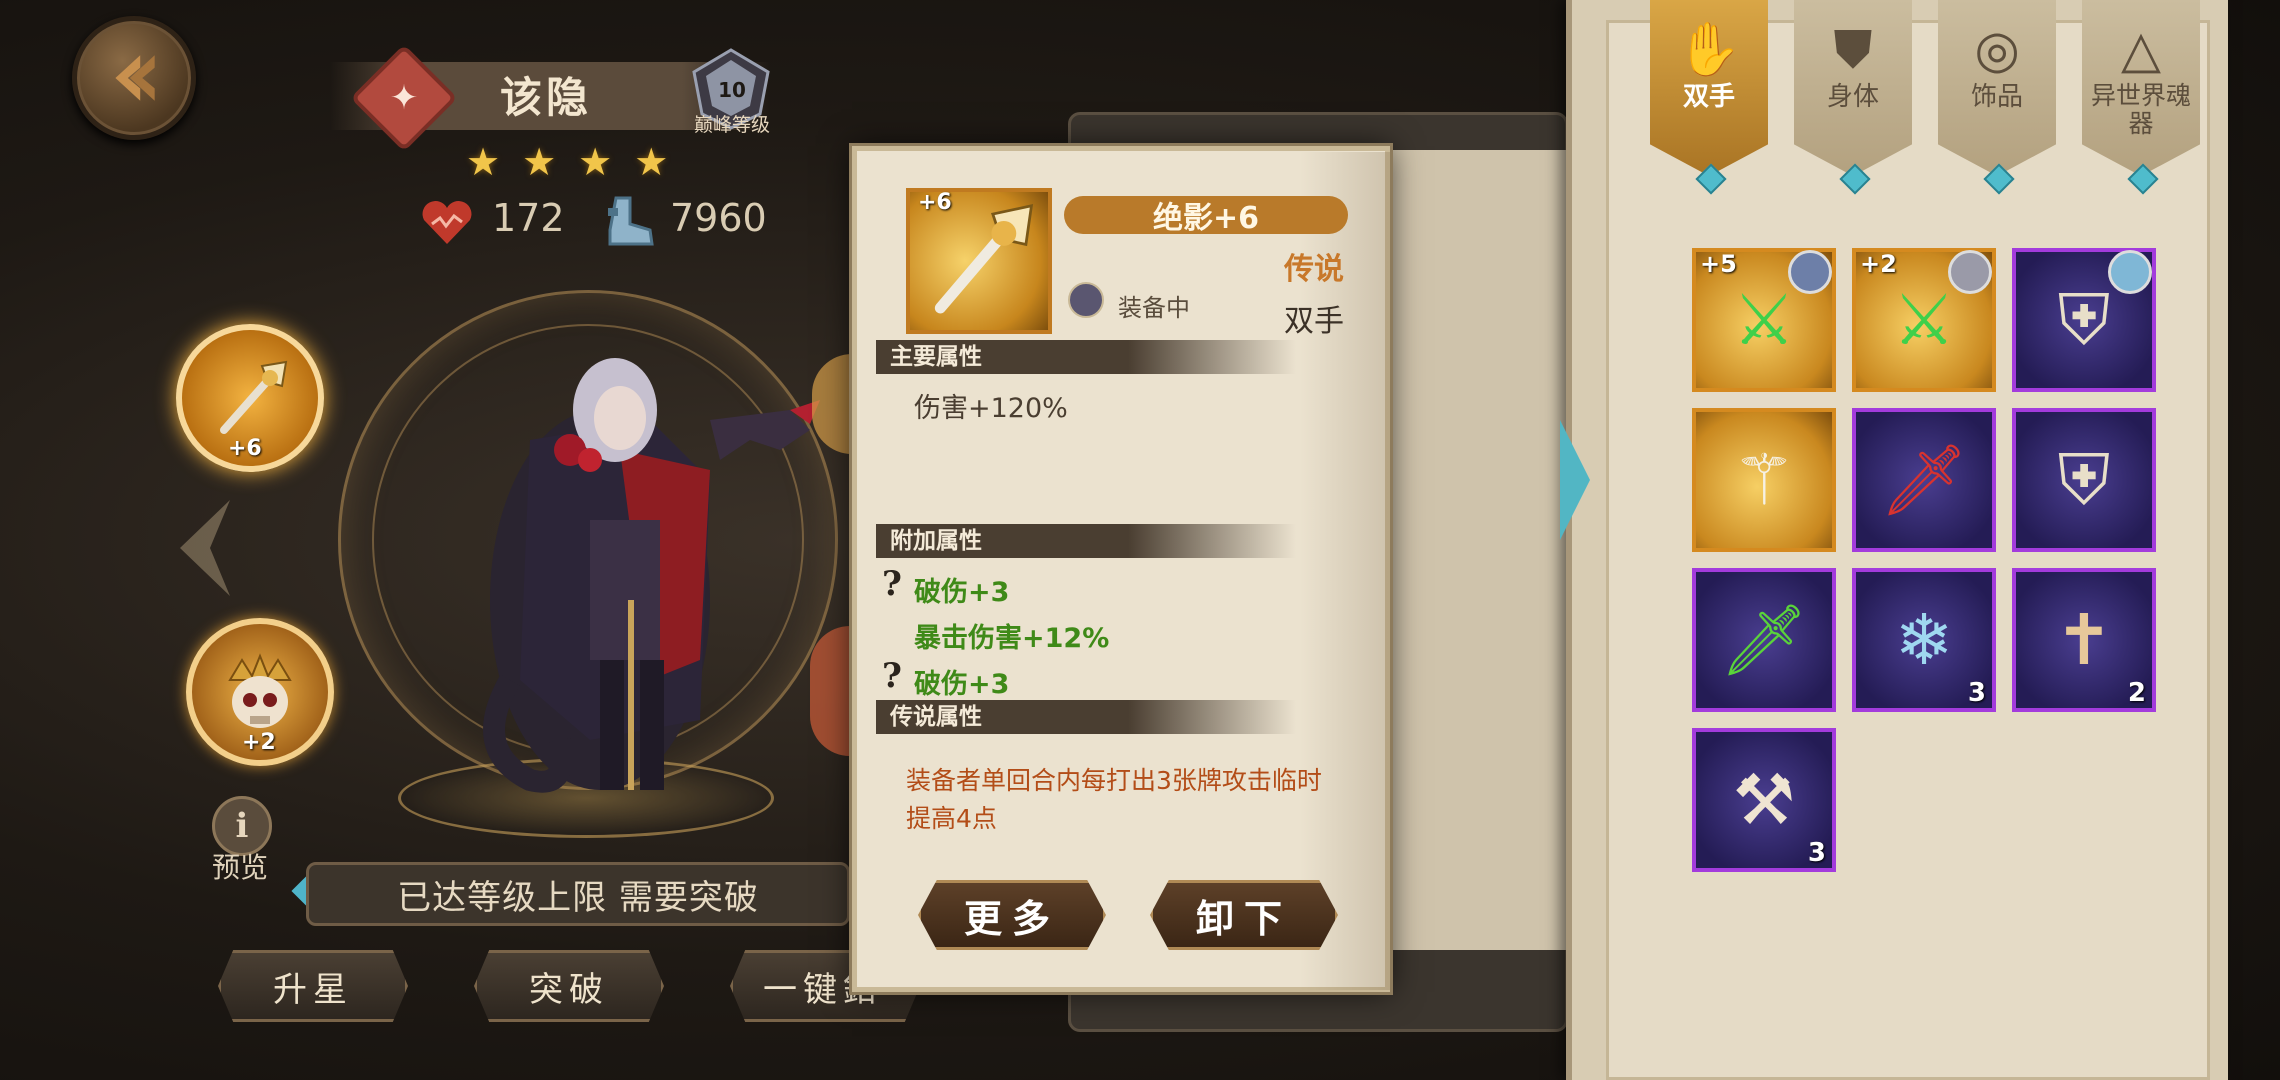  Describe the element at coordinates (1086, 717) in the screenshot. I see `legend-attr-header: 传说属性` at that location.